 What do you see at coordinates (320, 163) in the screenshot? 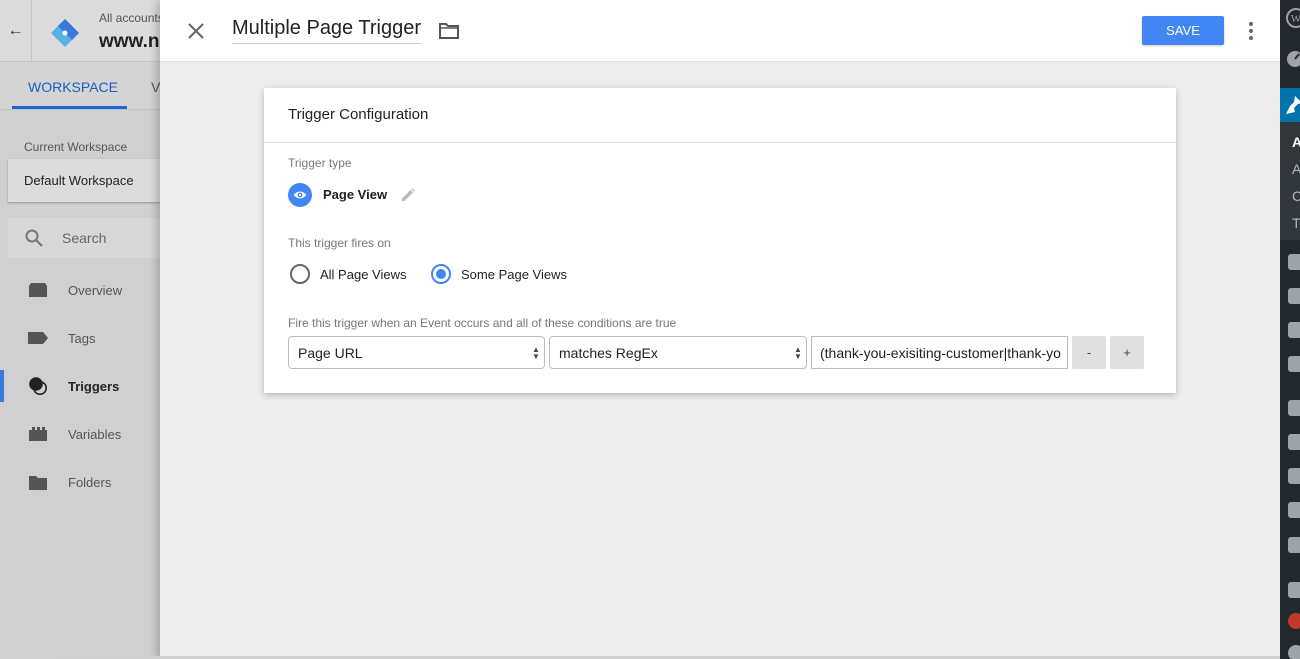
I see `trigger-type-label: Trigger type` at bounding box center [320, 163].